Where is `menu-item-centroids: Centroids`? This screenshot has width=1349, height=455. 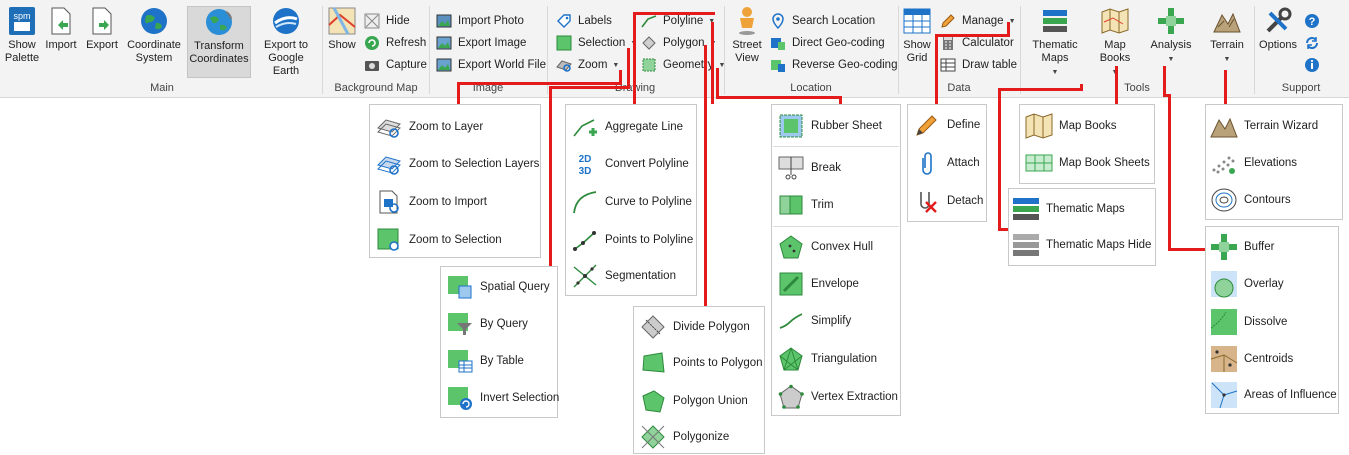
menu-item-centroids: Centroids is located at coordinates (1251, 359).